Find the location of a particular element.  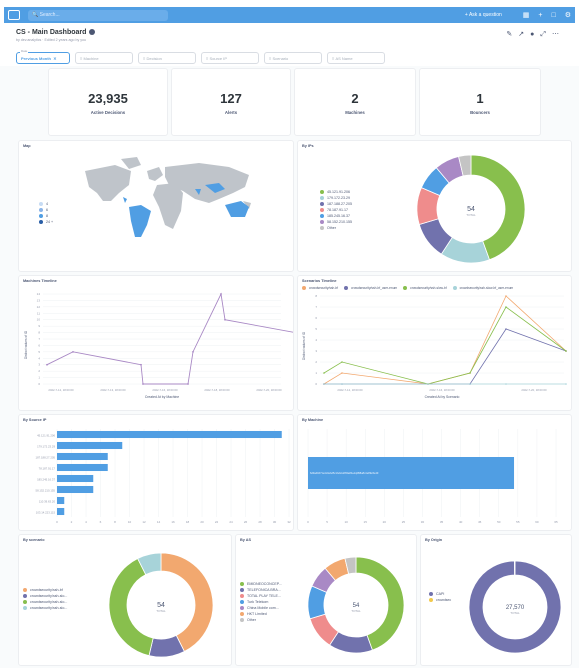

filter-date: Previous Month ✕ is located at coordinates (43, 56).